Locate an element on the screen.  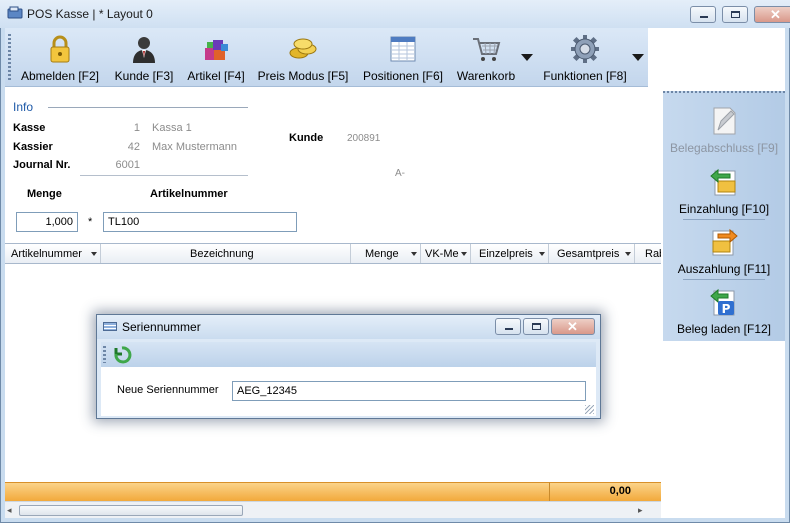
toolbar-label: Abmelden [F2] is located at coordinates (60, 76).